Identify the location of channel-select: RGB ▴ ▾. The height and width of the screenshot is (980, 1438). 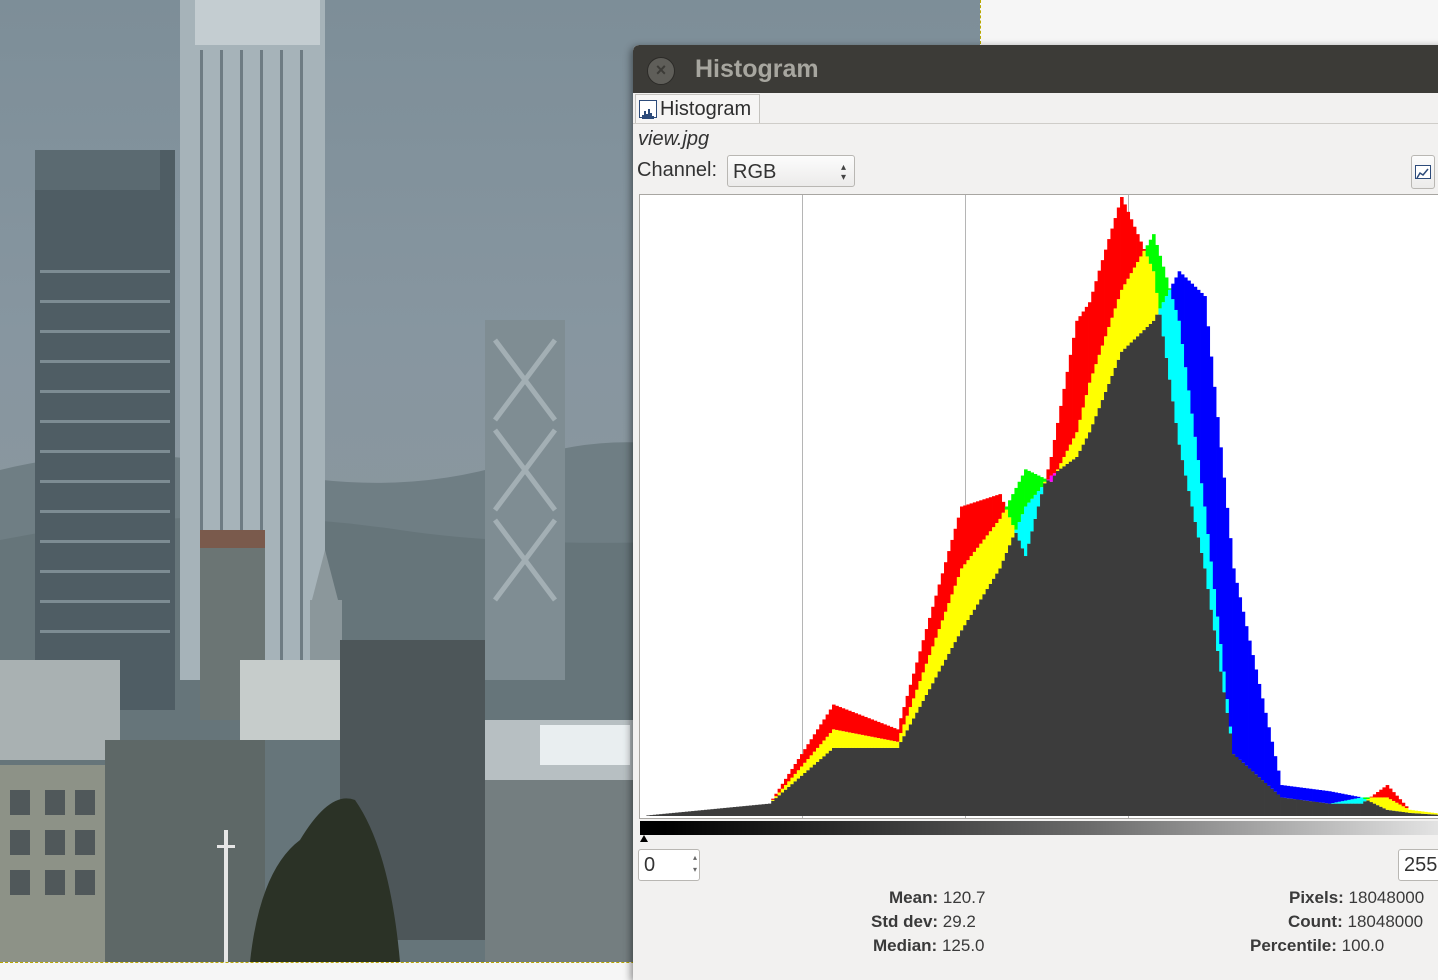
(791, 171).